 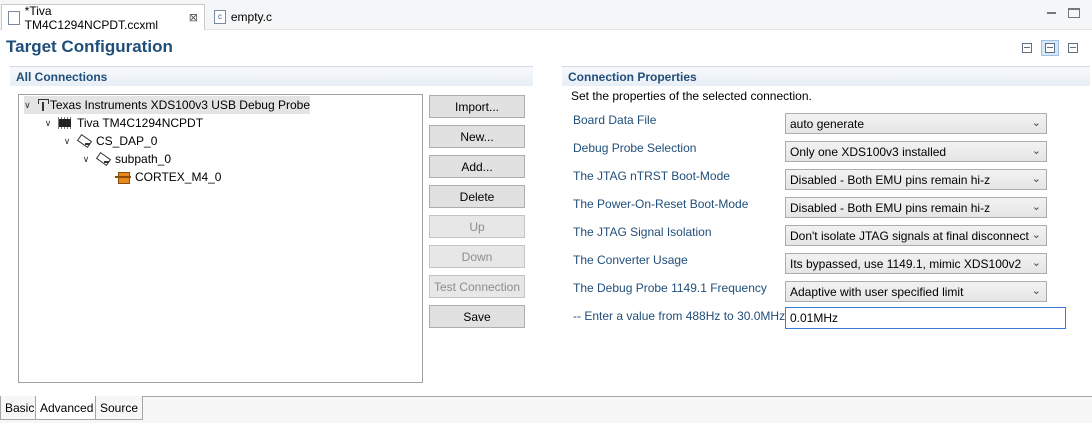 What do you see at coordinates (826, 76) in the screenshot?
I see `connection-properties-header: Connection Properties` at bounding box center [826, 76].